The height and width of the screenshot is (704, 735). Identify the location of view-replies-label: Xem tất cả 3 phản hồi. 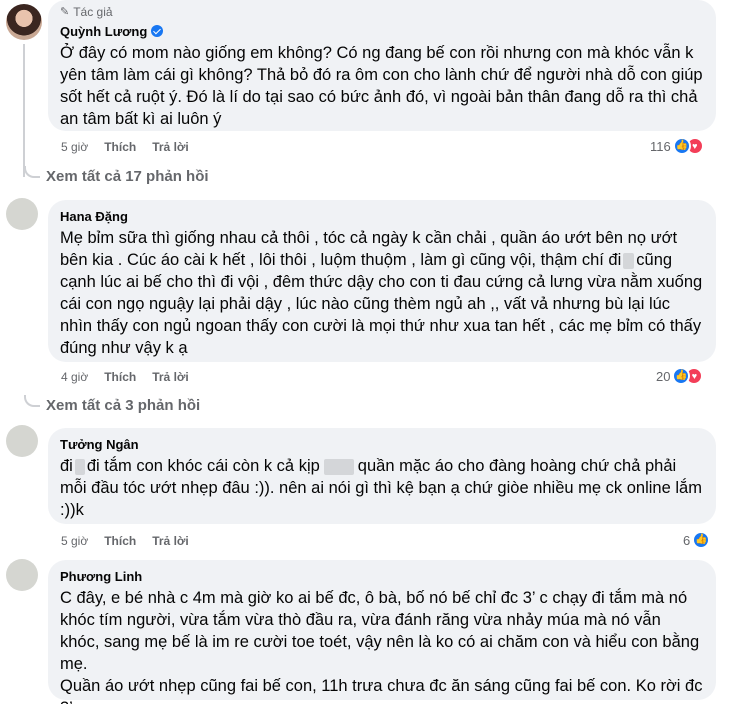
(123, 405).